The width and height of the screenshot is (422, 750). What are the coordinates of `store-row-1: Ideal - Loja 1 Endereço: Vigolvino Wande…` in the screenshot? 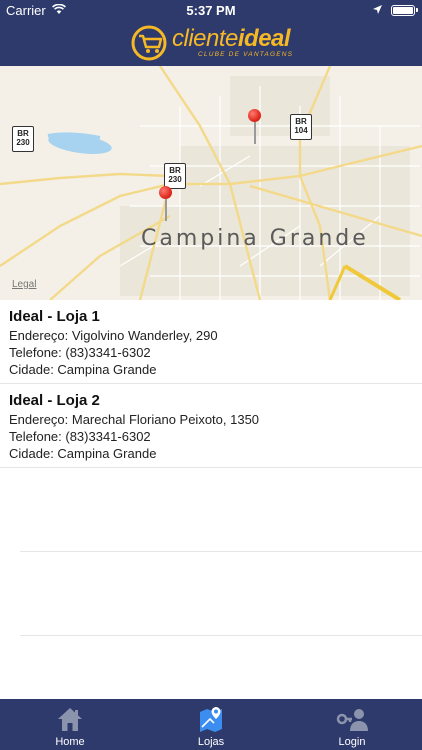 It's located at (211, 342).